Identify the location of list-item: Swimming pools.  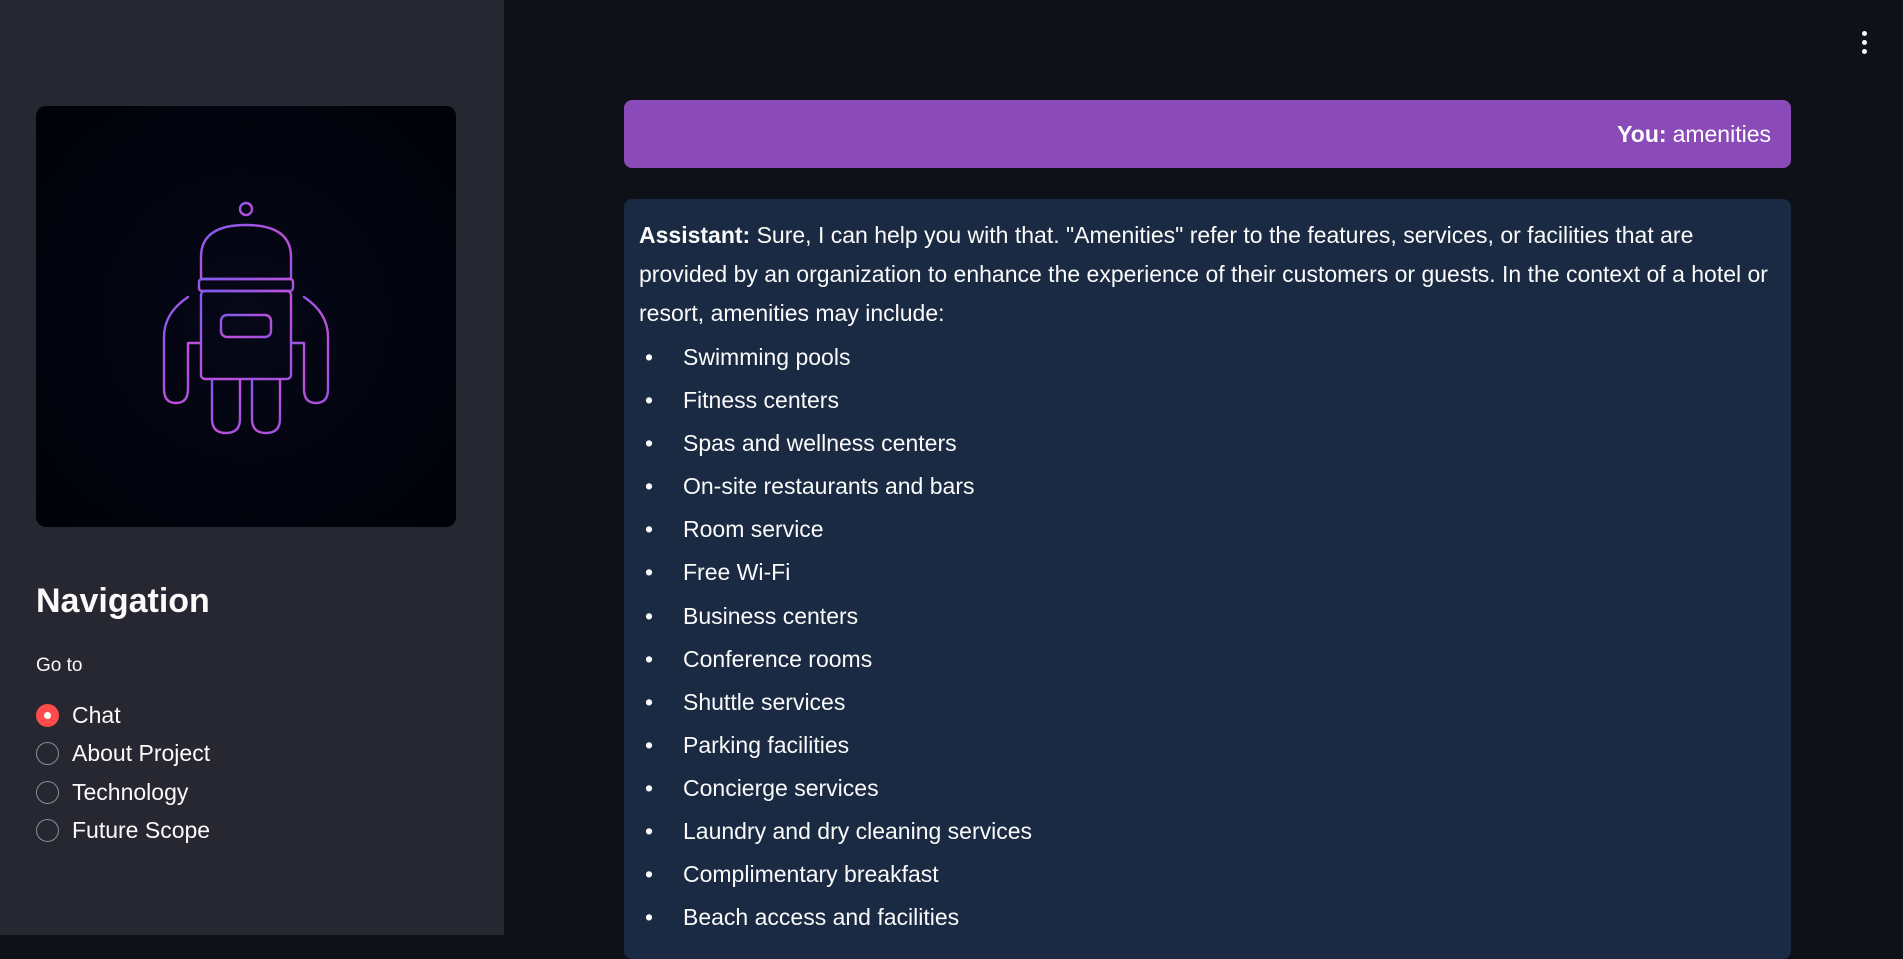
(1207, 357).